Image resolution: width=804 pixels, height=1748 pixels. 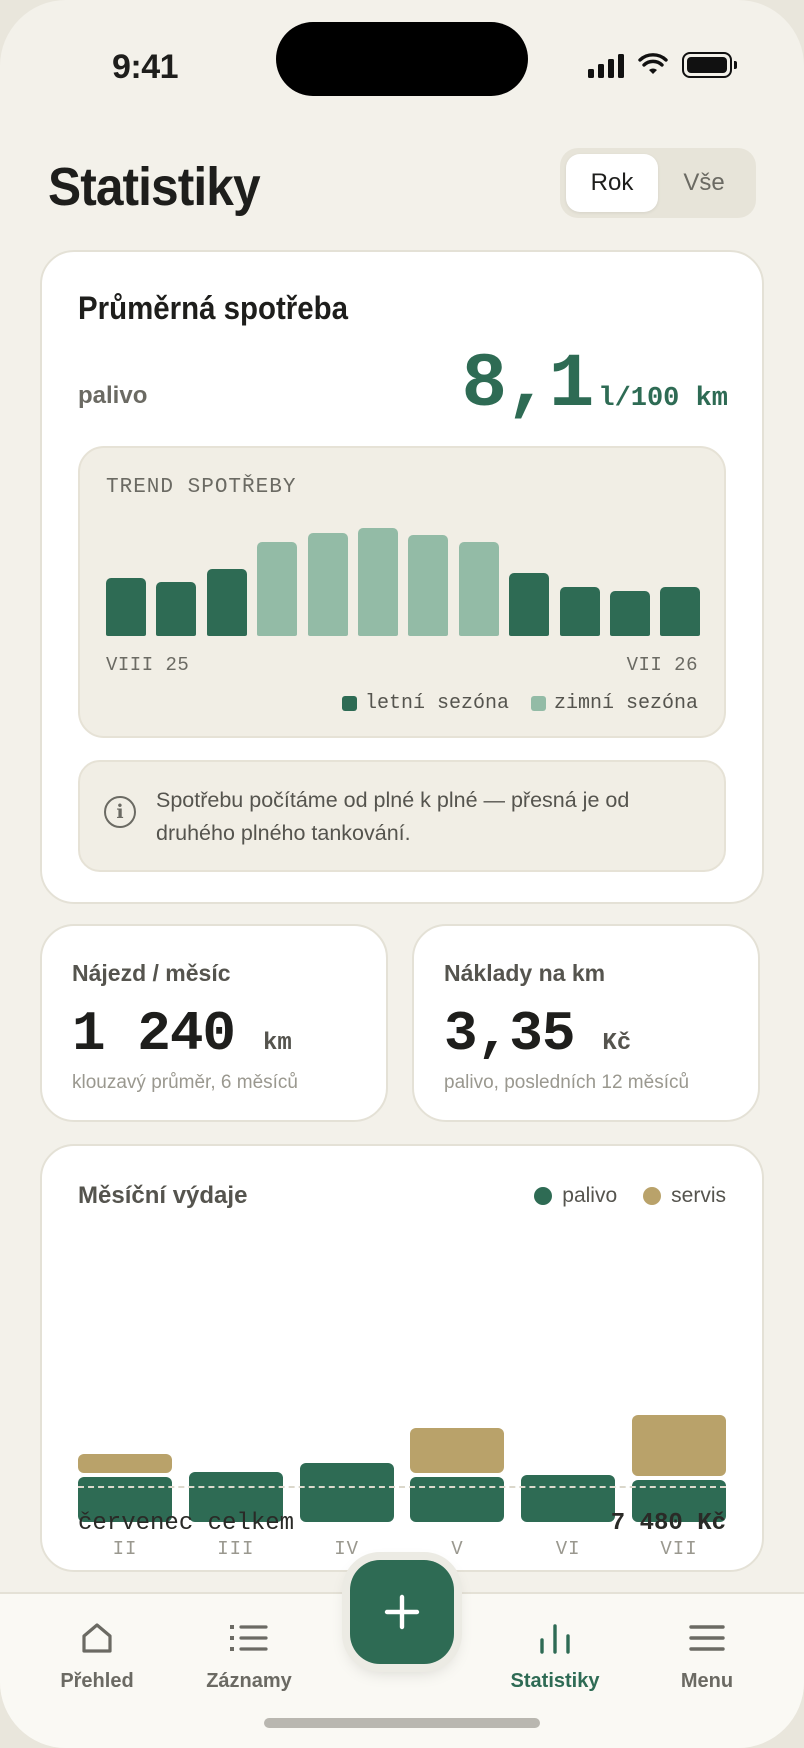 What do you see at coordinates (97, 1654) in the screenshot?
I see `tab-overview: Přehled` at bounding box center [97, 1654].